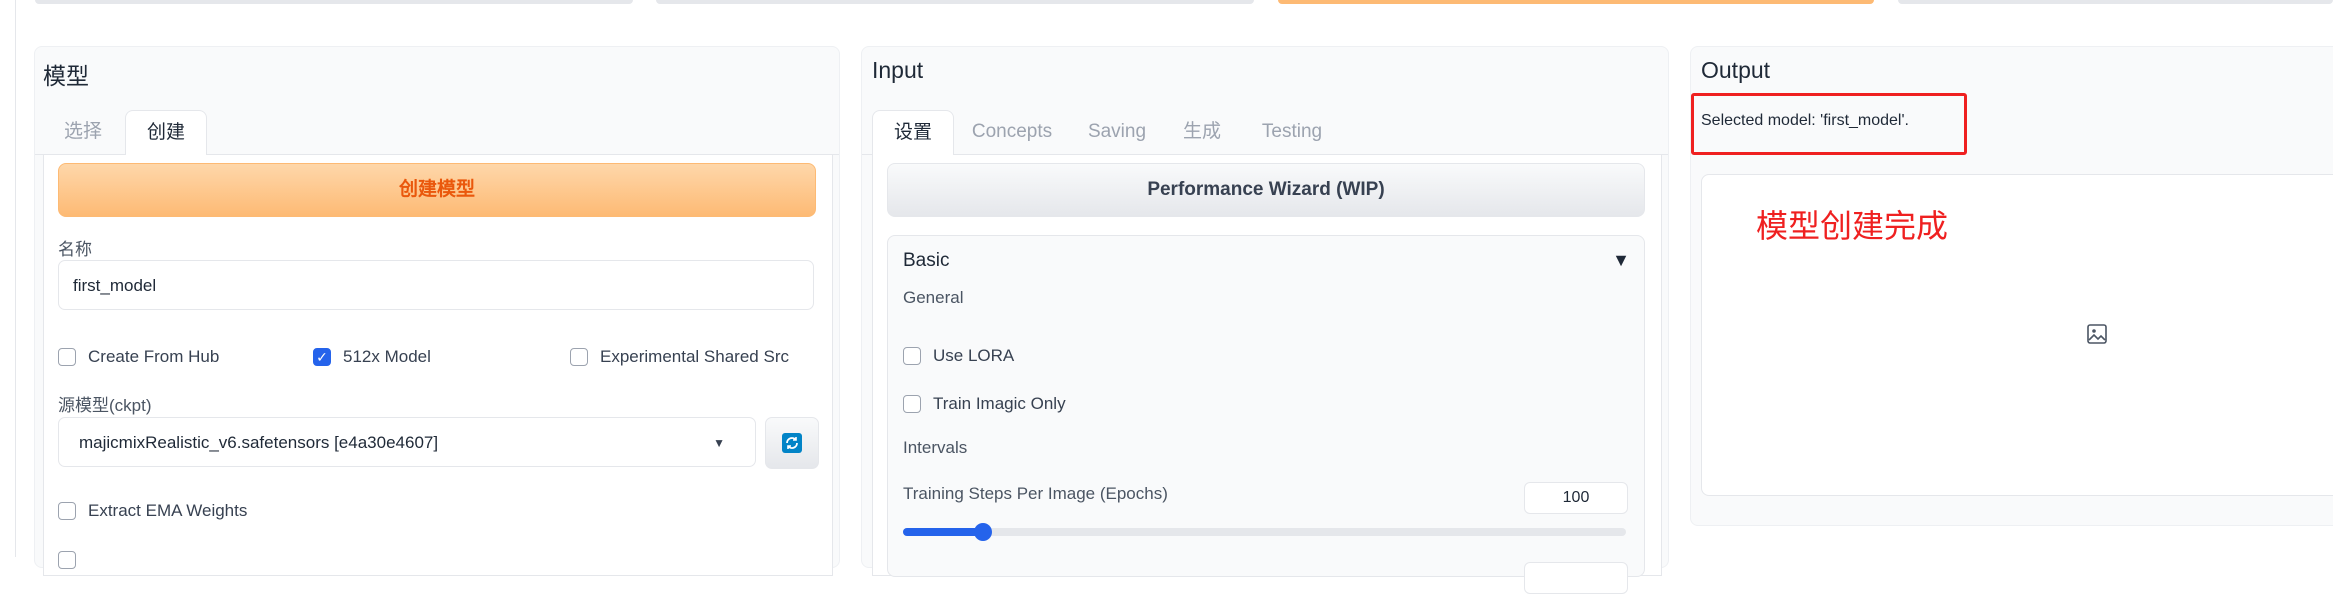 The height and width of the screenshot is (594, 2333). Describe the element at coordinates (105, 405) in the screenshot. I see `source-model-label: 源模型(ckpt)` at that location.